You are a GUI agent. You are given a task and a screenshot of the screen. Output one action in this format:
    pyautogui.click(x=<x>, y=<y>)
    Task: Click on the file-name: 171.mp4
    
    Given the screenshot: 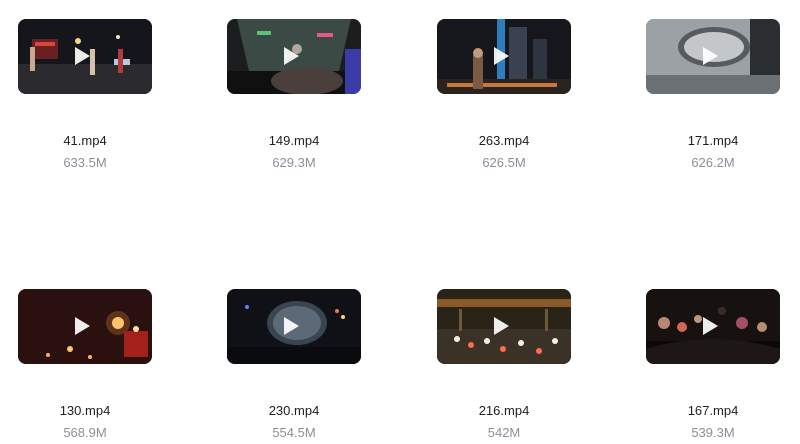 What is the action you would take?
    pyautogui.click(x=713, y=140)
    